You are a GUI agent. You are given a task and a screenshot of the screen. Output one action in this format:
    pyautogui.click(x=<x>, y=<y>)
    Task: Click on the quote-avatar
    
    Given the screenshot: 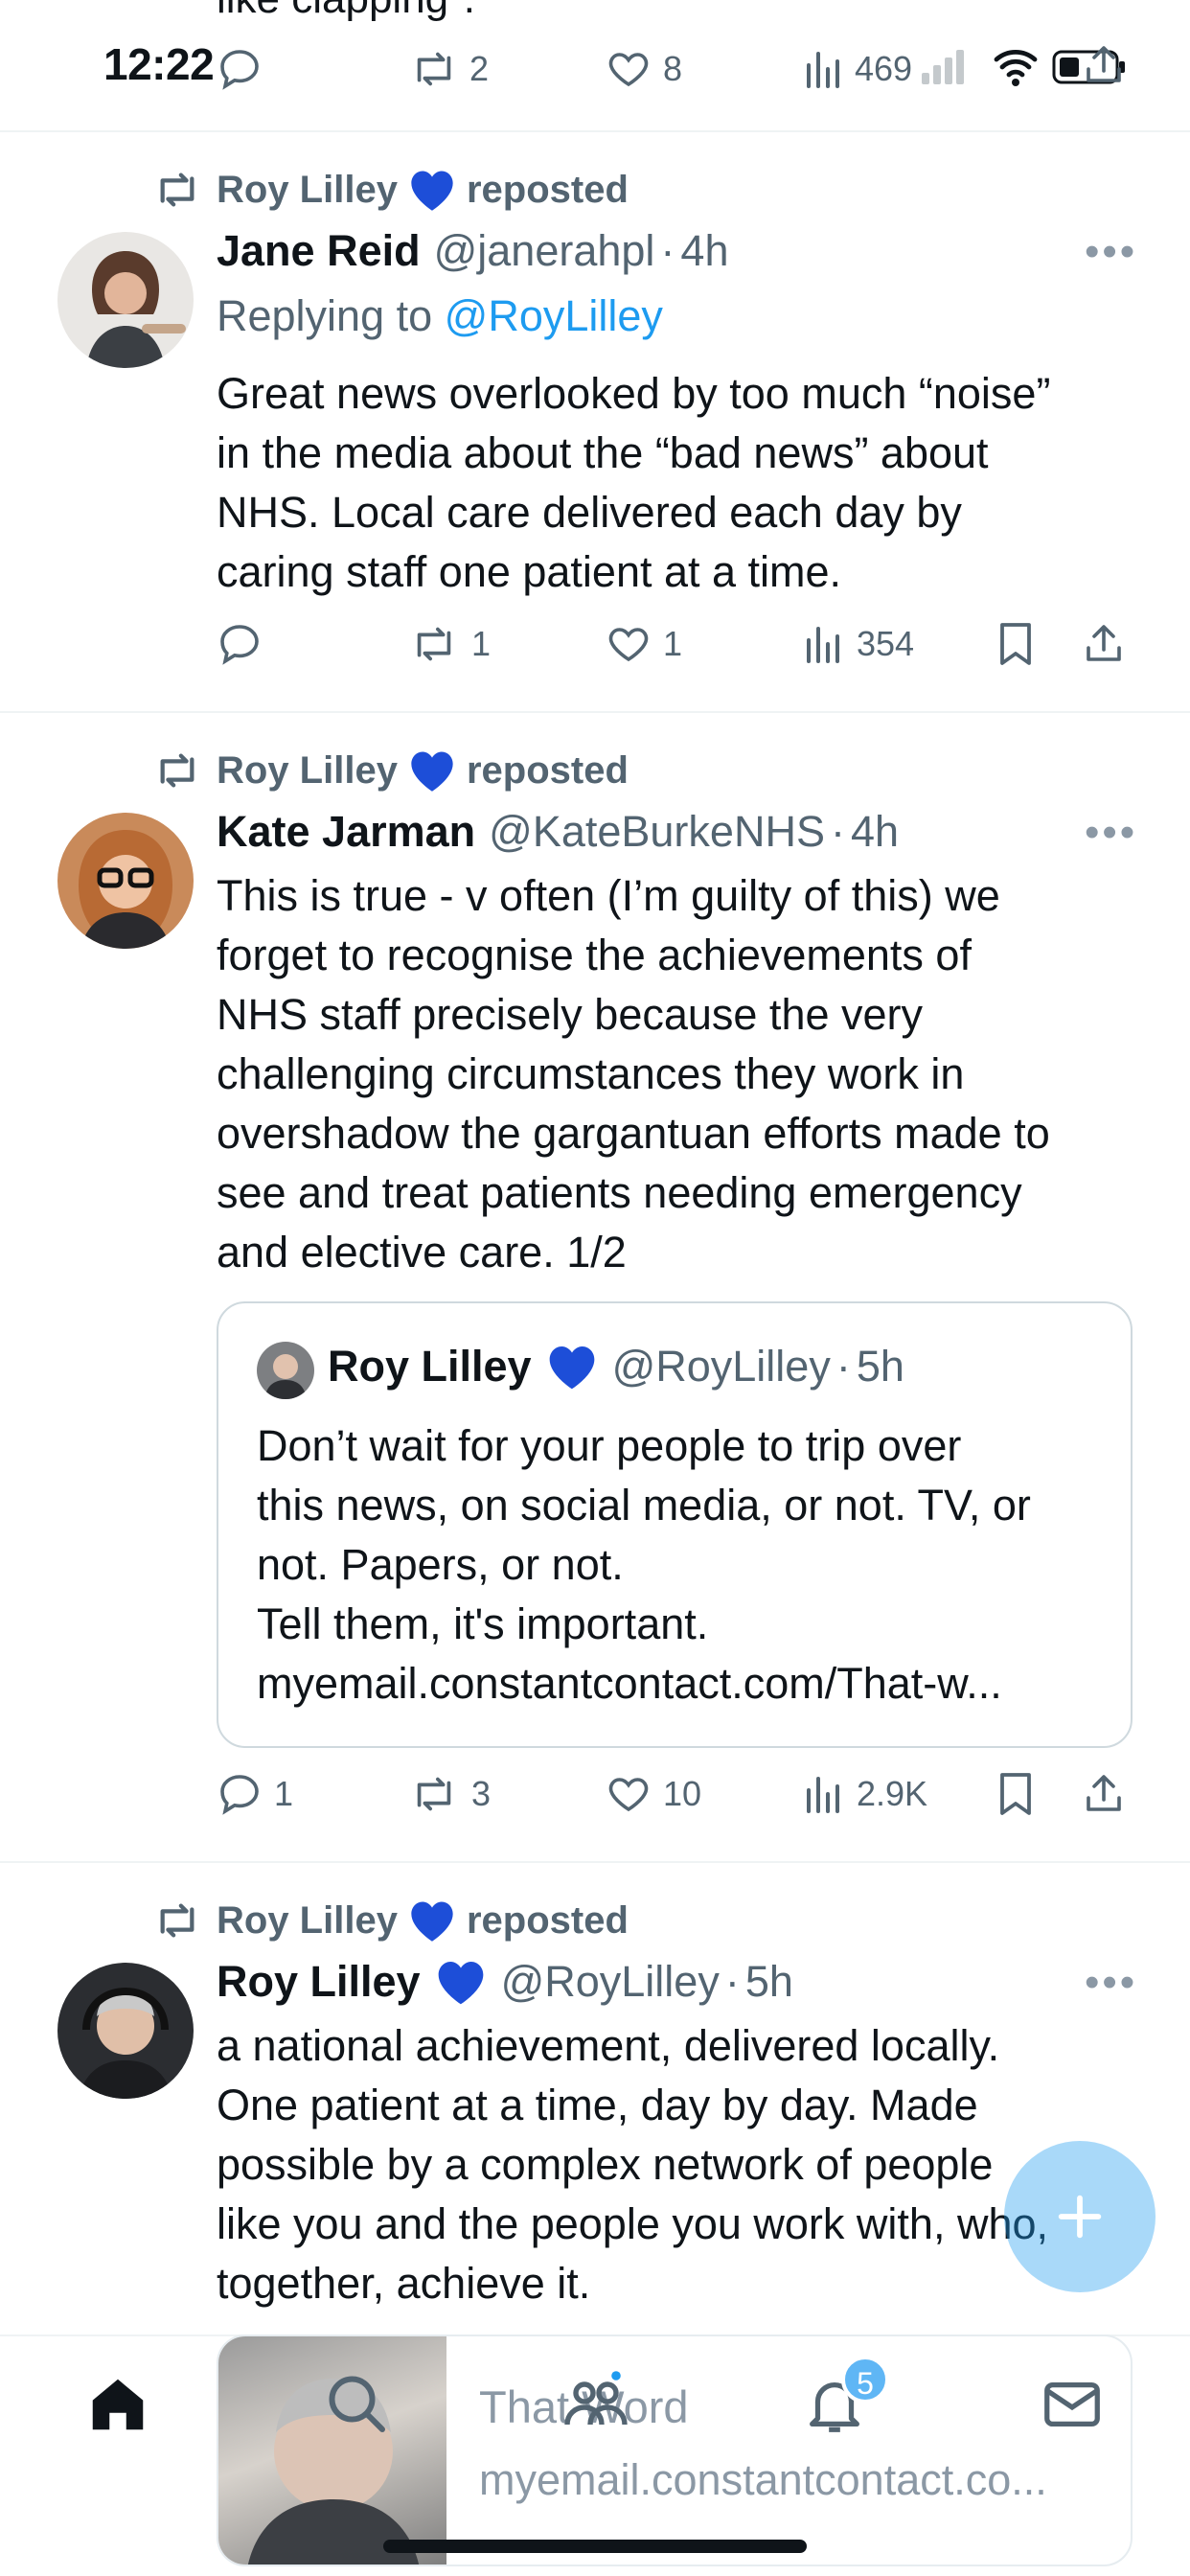 What is the action you would take?
    pyautogui.click(x=286, y=1370)
    